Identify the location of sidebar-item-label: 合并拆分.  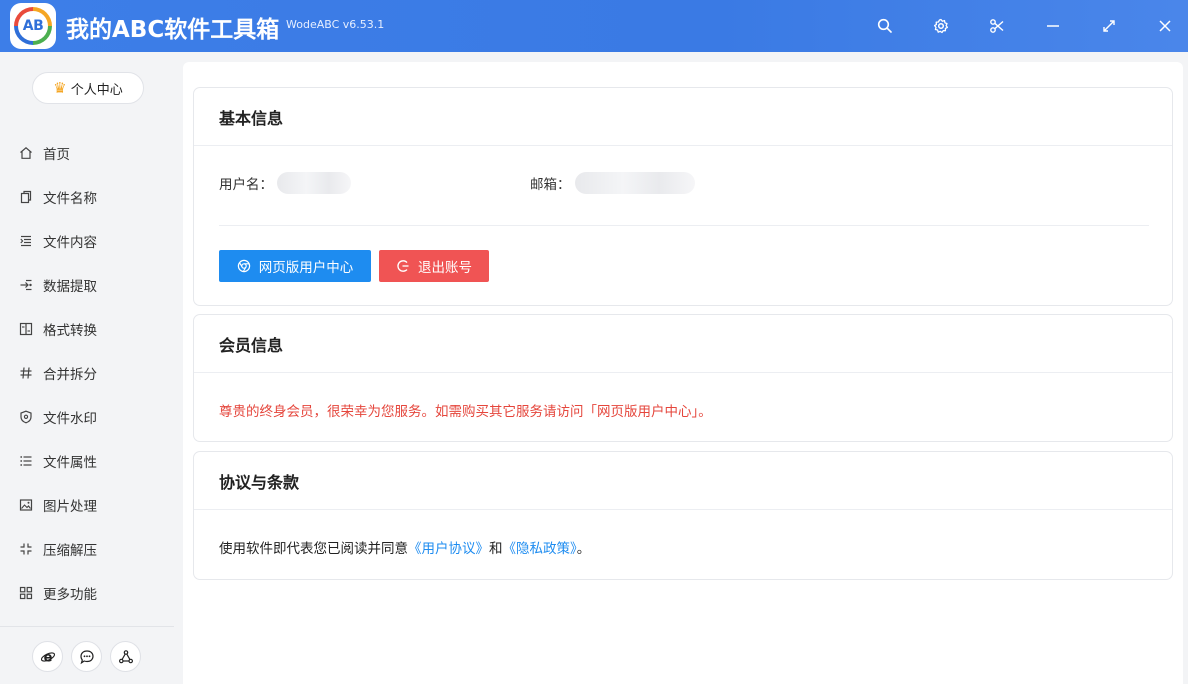
(70, 375).